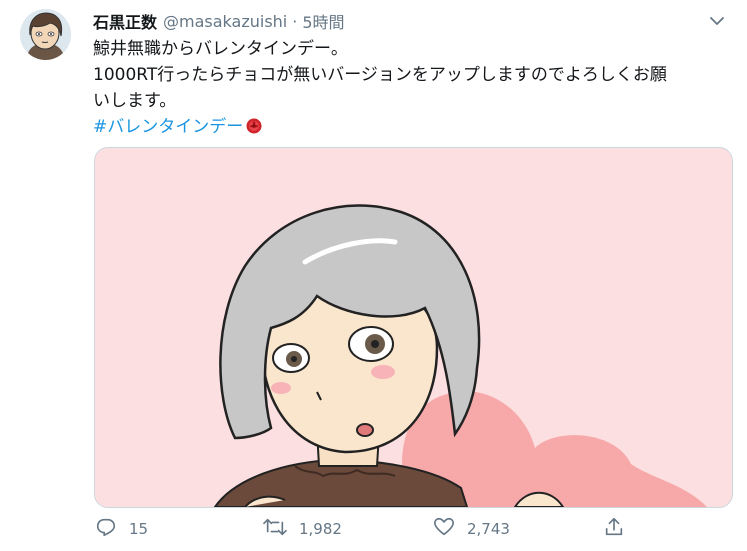 The image size is (747, 551). Describe the element at coordinates (106, 529) in the screenshot. I see `reply-icon` at that location.